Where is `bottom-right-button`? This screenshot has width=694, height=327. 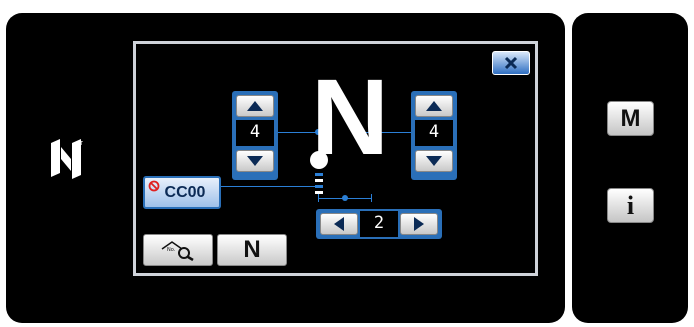 bottom-right-button is located at coordinates (419, 224).